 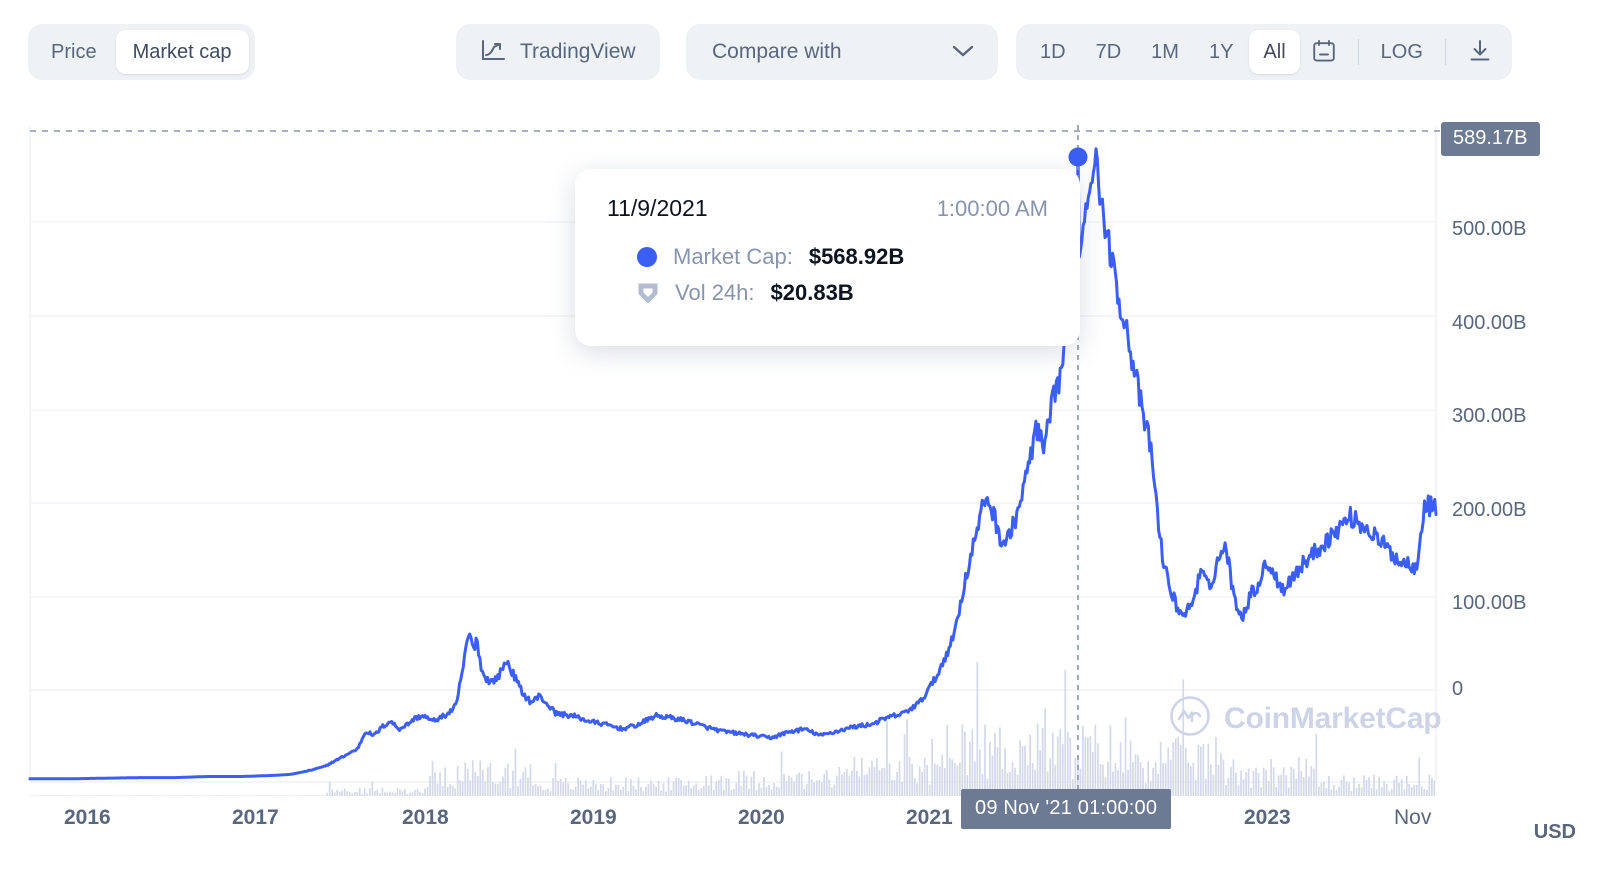 What do you see at coordinates (647, 257) in the screenshot?
I see `market-cap-dot-icon` at bounding box center [647, 257].